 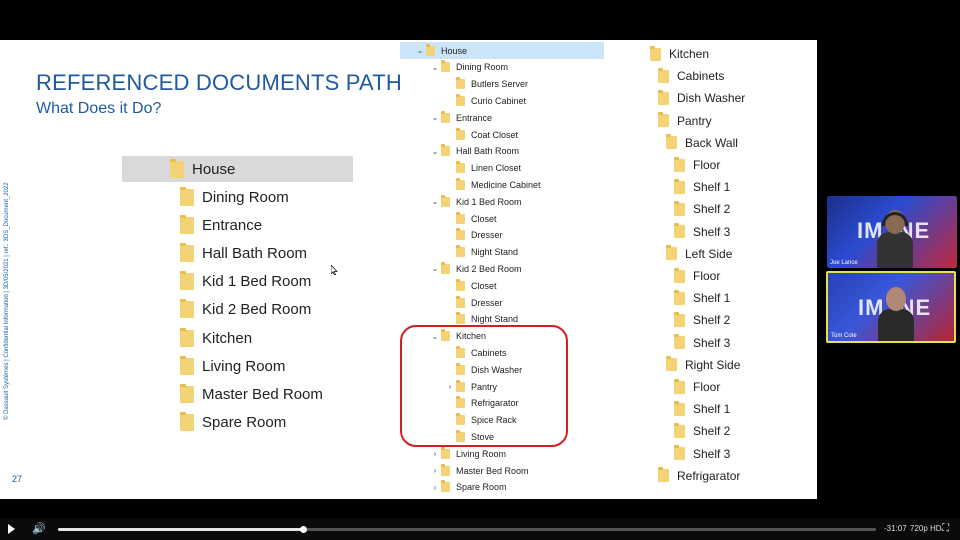 I want to click on tree-item: Entrance, so click(x=221, y=225).